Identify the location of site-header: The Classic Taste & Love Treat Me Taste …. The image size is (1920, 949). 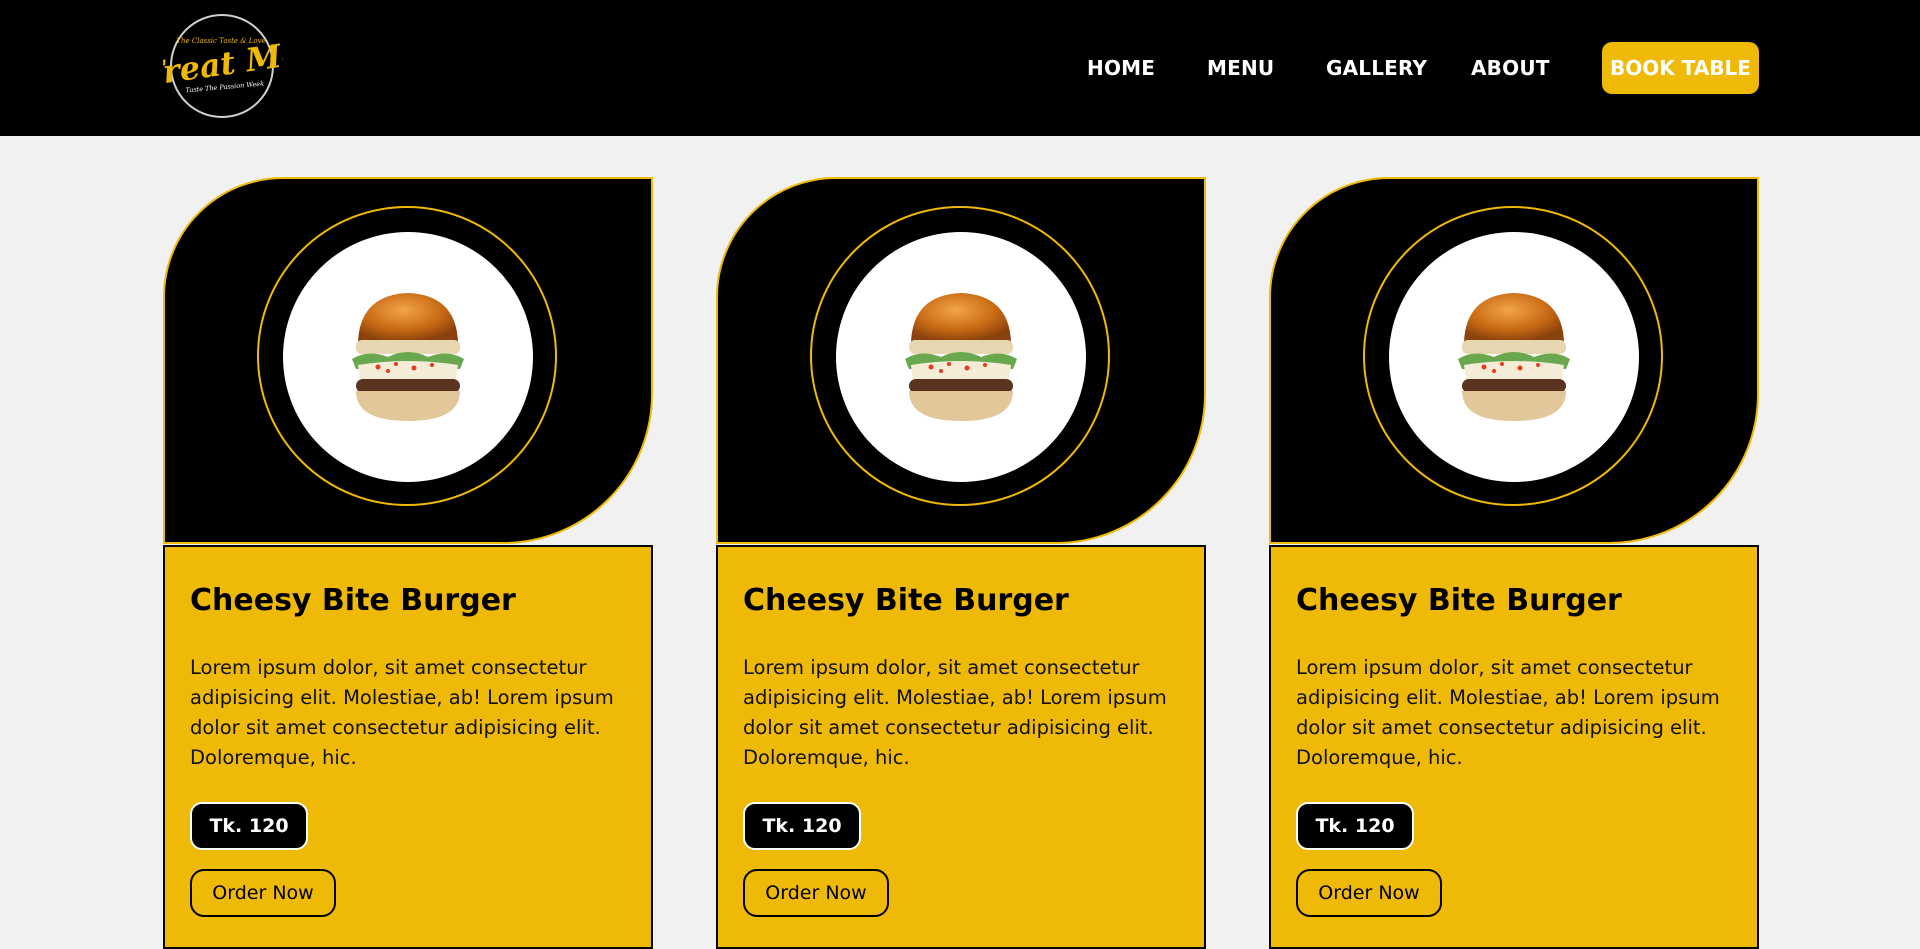
(960, 68).